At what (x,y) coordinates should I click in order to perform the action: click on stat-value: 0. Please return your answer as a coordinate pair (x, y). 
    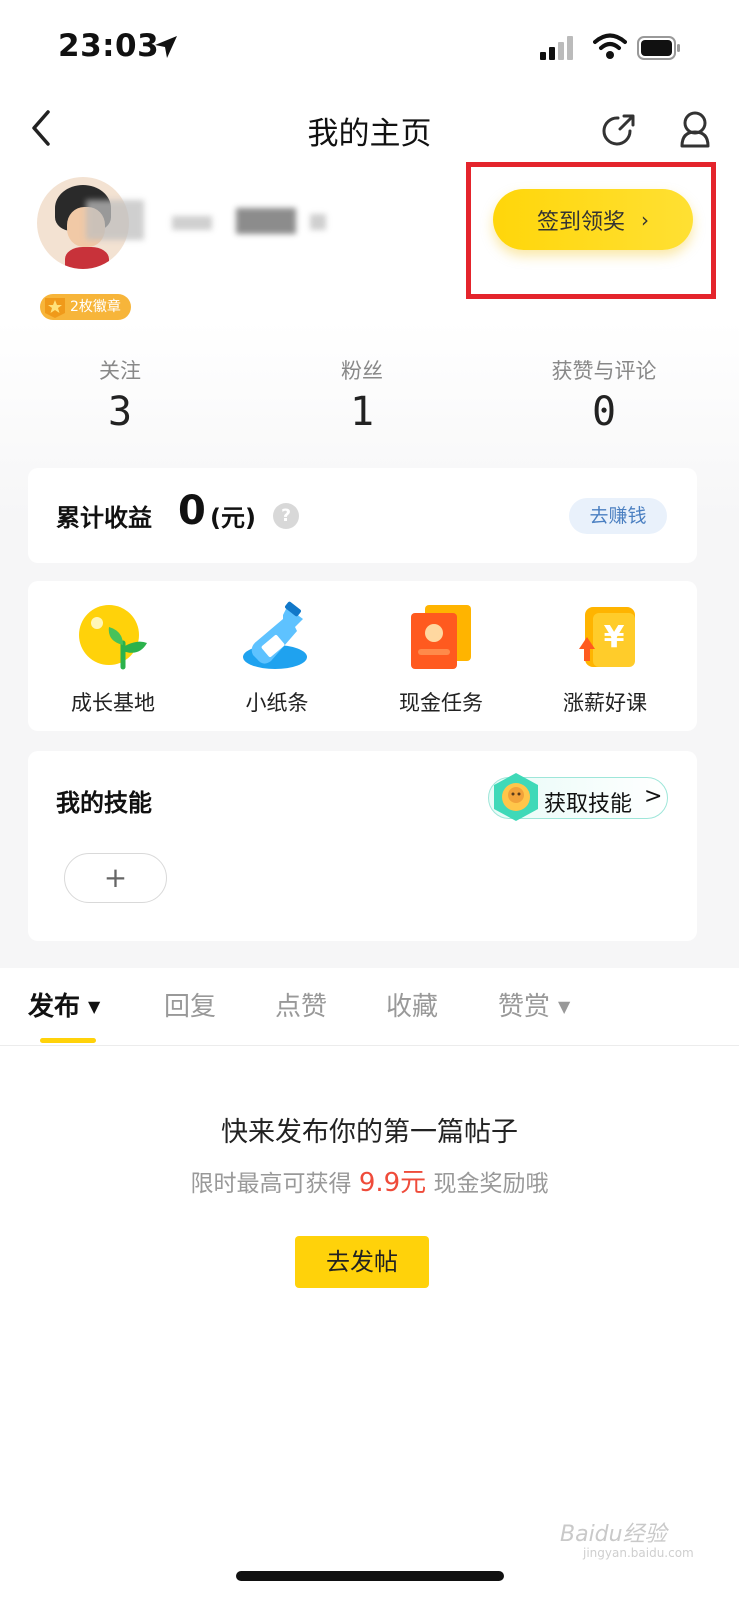
    Looking at the image, I should click on (604, 412).